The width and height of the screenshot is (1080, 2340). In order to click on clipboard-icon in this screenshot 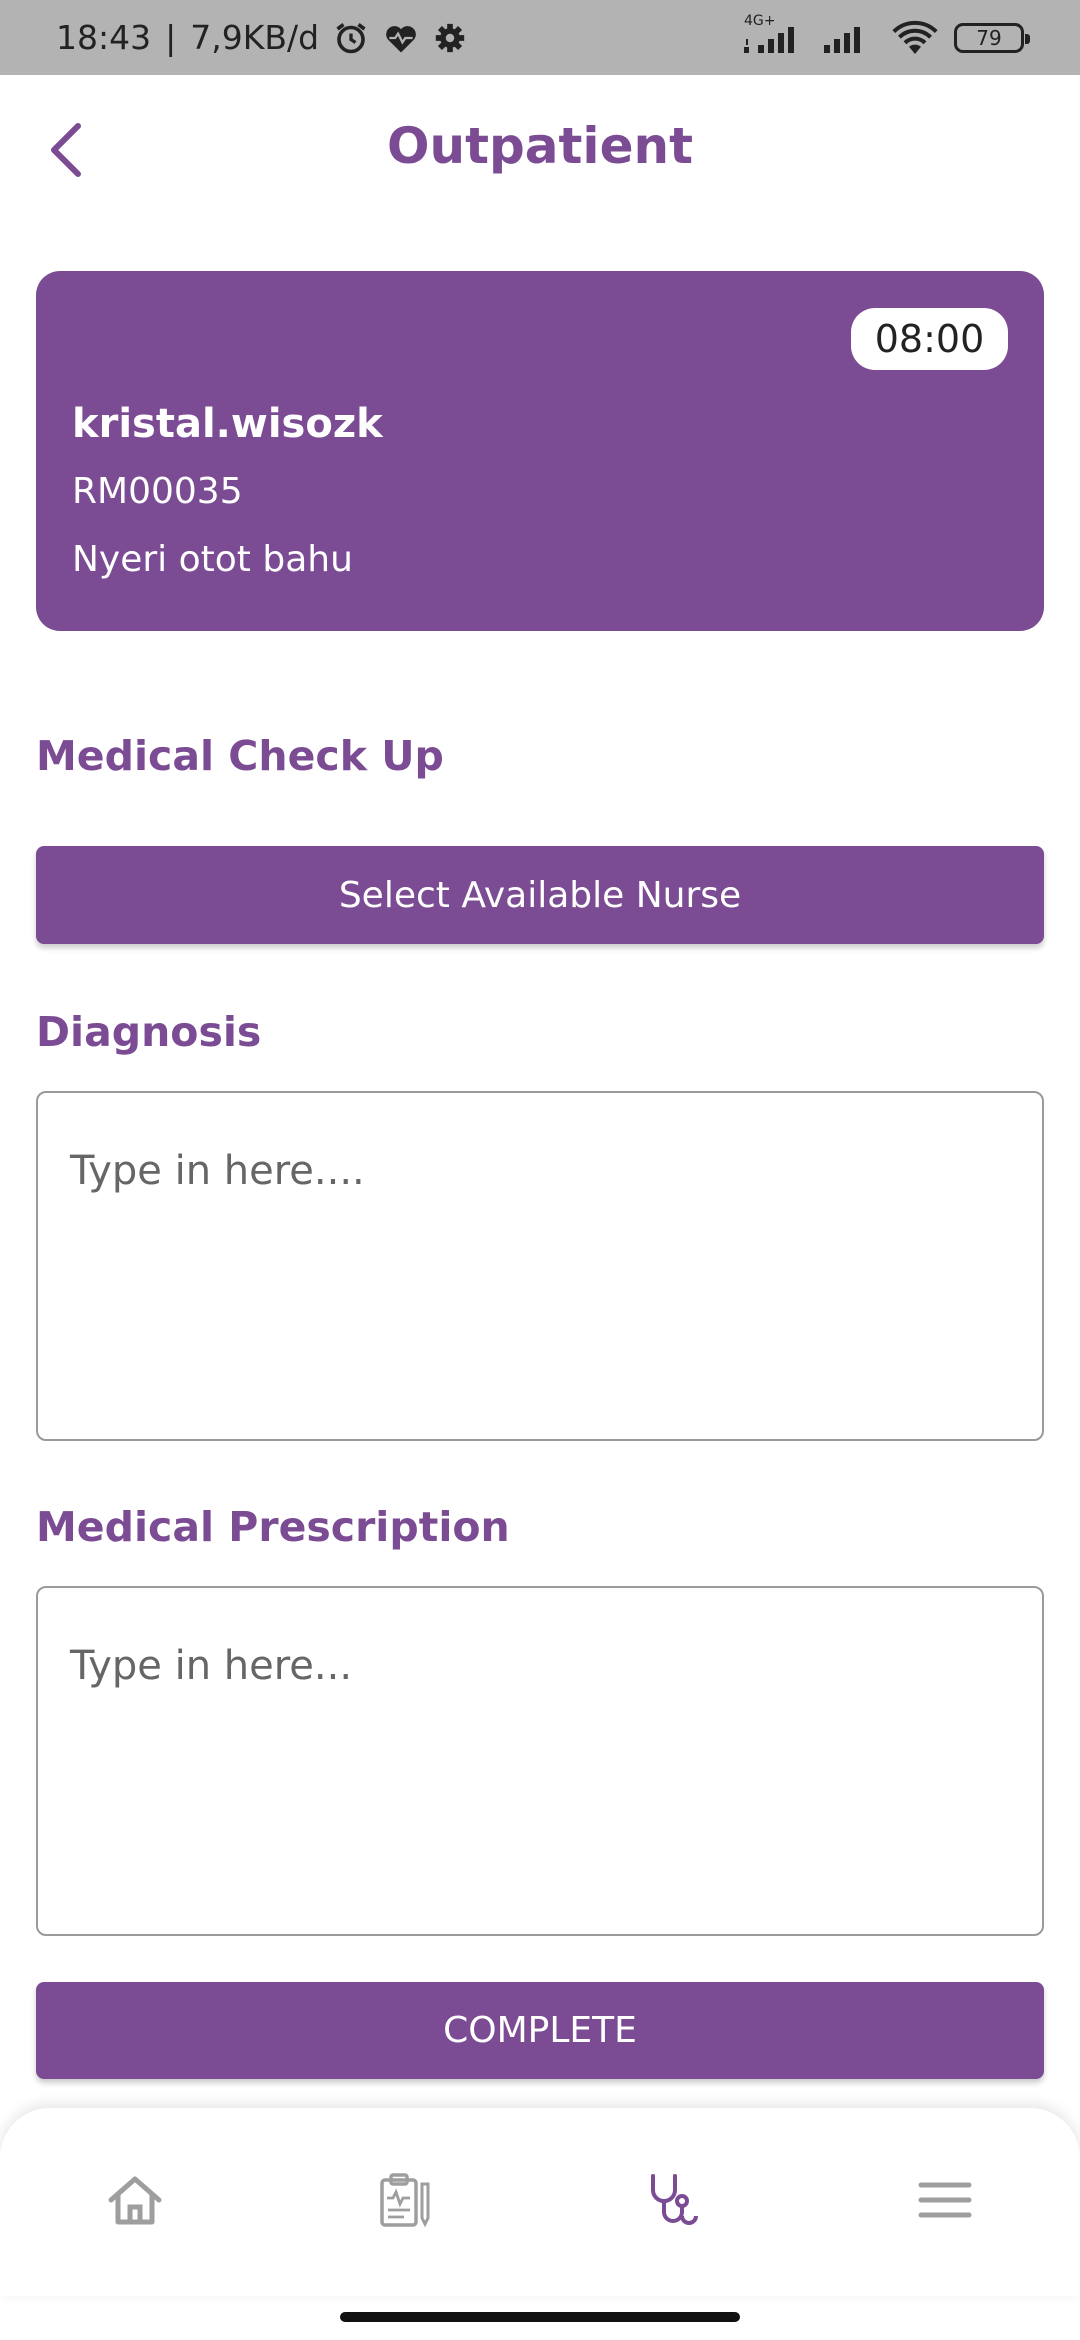, I will do `click(405, 2202)`.